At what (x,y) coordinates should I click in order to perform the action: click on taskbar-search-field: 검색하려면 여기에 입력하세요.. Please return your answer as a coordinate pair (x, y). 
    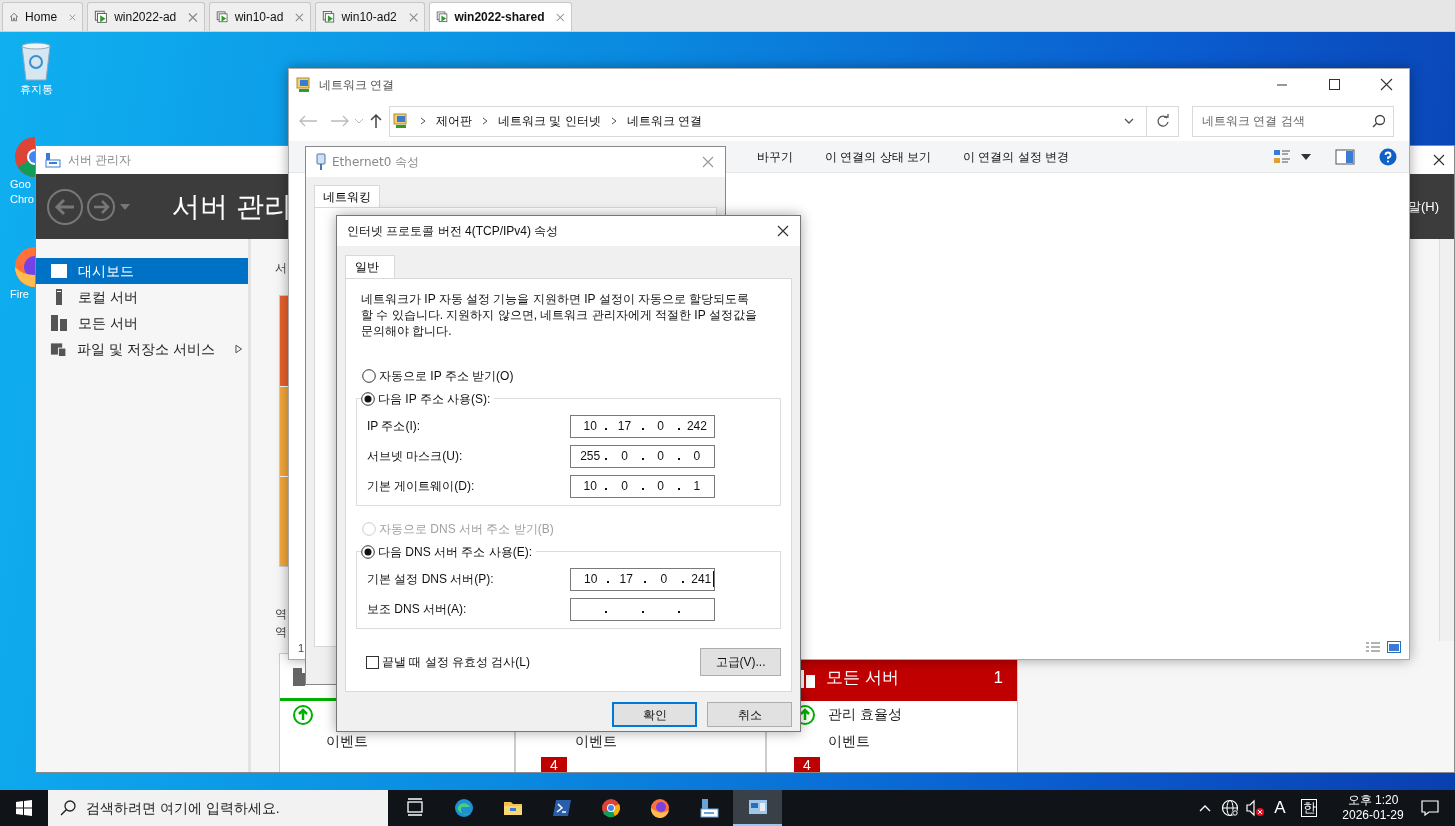
    Looking at the image, I should click on (218, 808).